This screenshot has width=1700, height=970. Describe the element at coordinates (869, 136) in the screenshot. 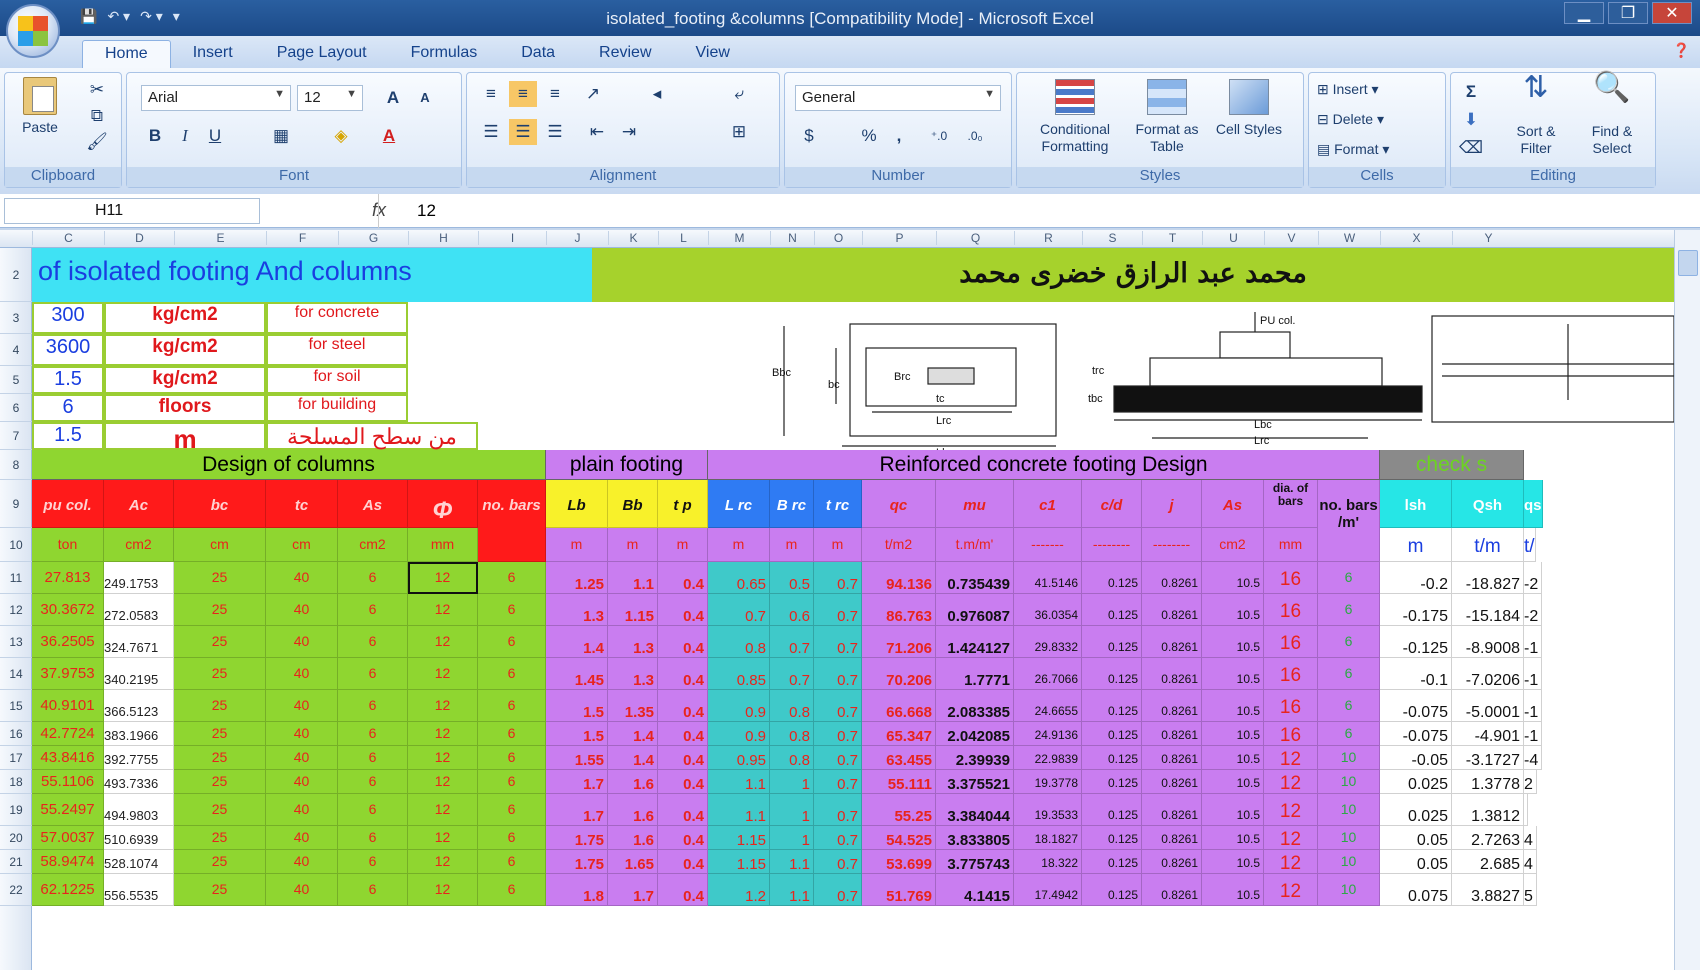

I see `percent-button: %` at that location.